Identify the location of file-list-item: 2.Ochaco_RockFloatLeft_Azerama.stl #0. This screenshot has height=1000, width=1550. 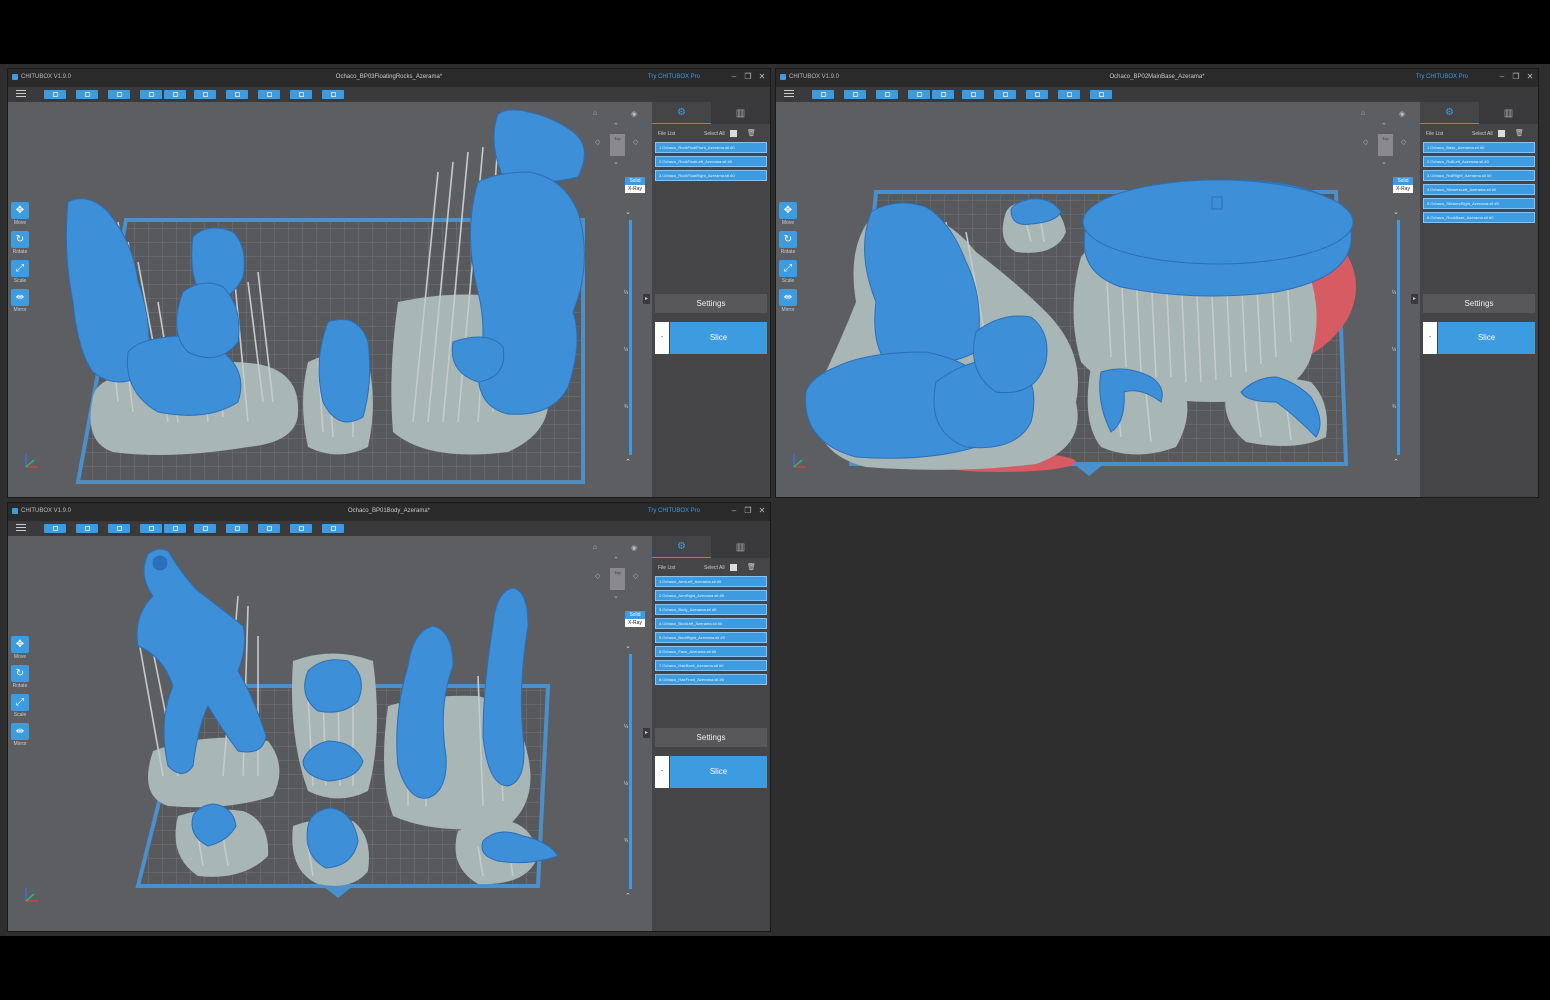
(711, 161).